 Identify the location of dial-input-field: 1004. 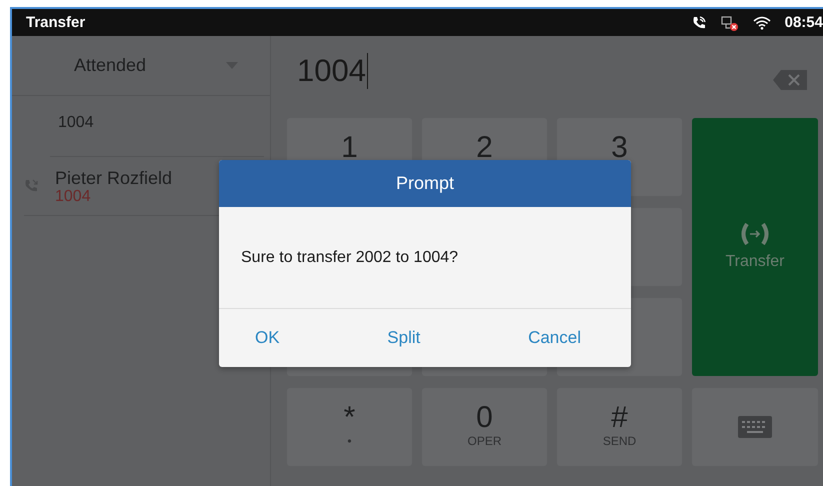
(332, 71).